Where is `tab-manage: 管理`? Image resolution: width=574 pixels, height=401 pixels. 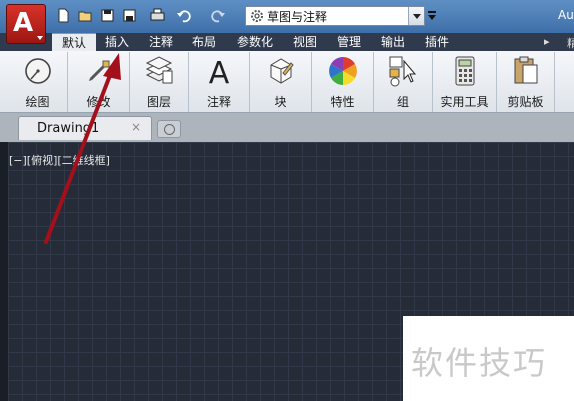 tab-manage: 管理 is located at coordinates (349, 42).